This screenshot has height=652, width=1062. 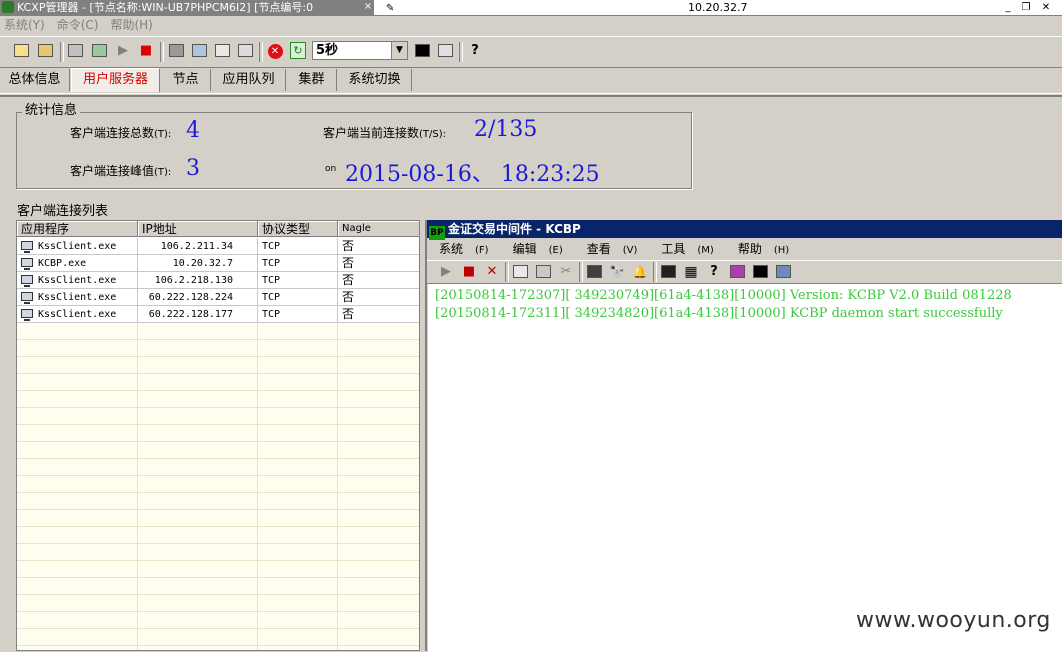 I want to click on cube-icon, so click(x=176, y=51).